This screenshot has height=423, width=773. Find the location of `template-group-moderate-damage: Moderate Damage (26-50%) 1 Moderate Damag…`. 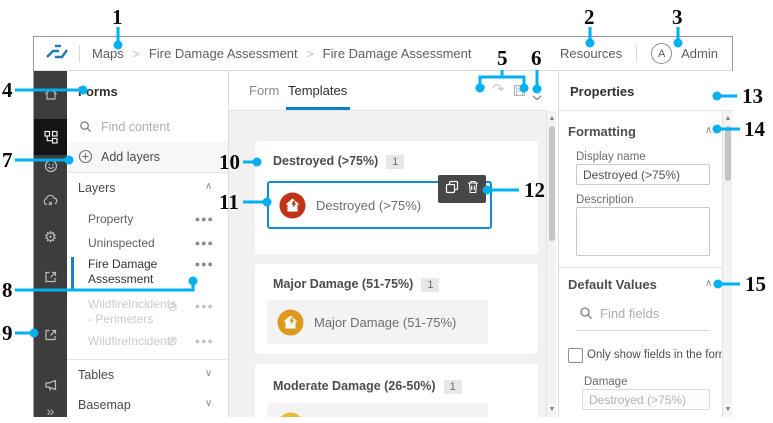

template-group-moderate-damage: Moderate Damage (26-50%) 1 Moderate Damag… is located at coordinates (396, 390).